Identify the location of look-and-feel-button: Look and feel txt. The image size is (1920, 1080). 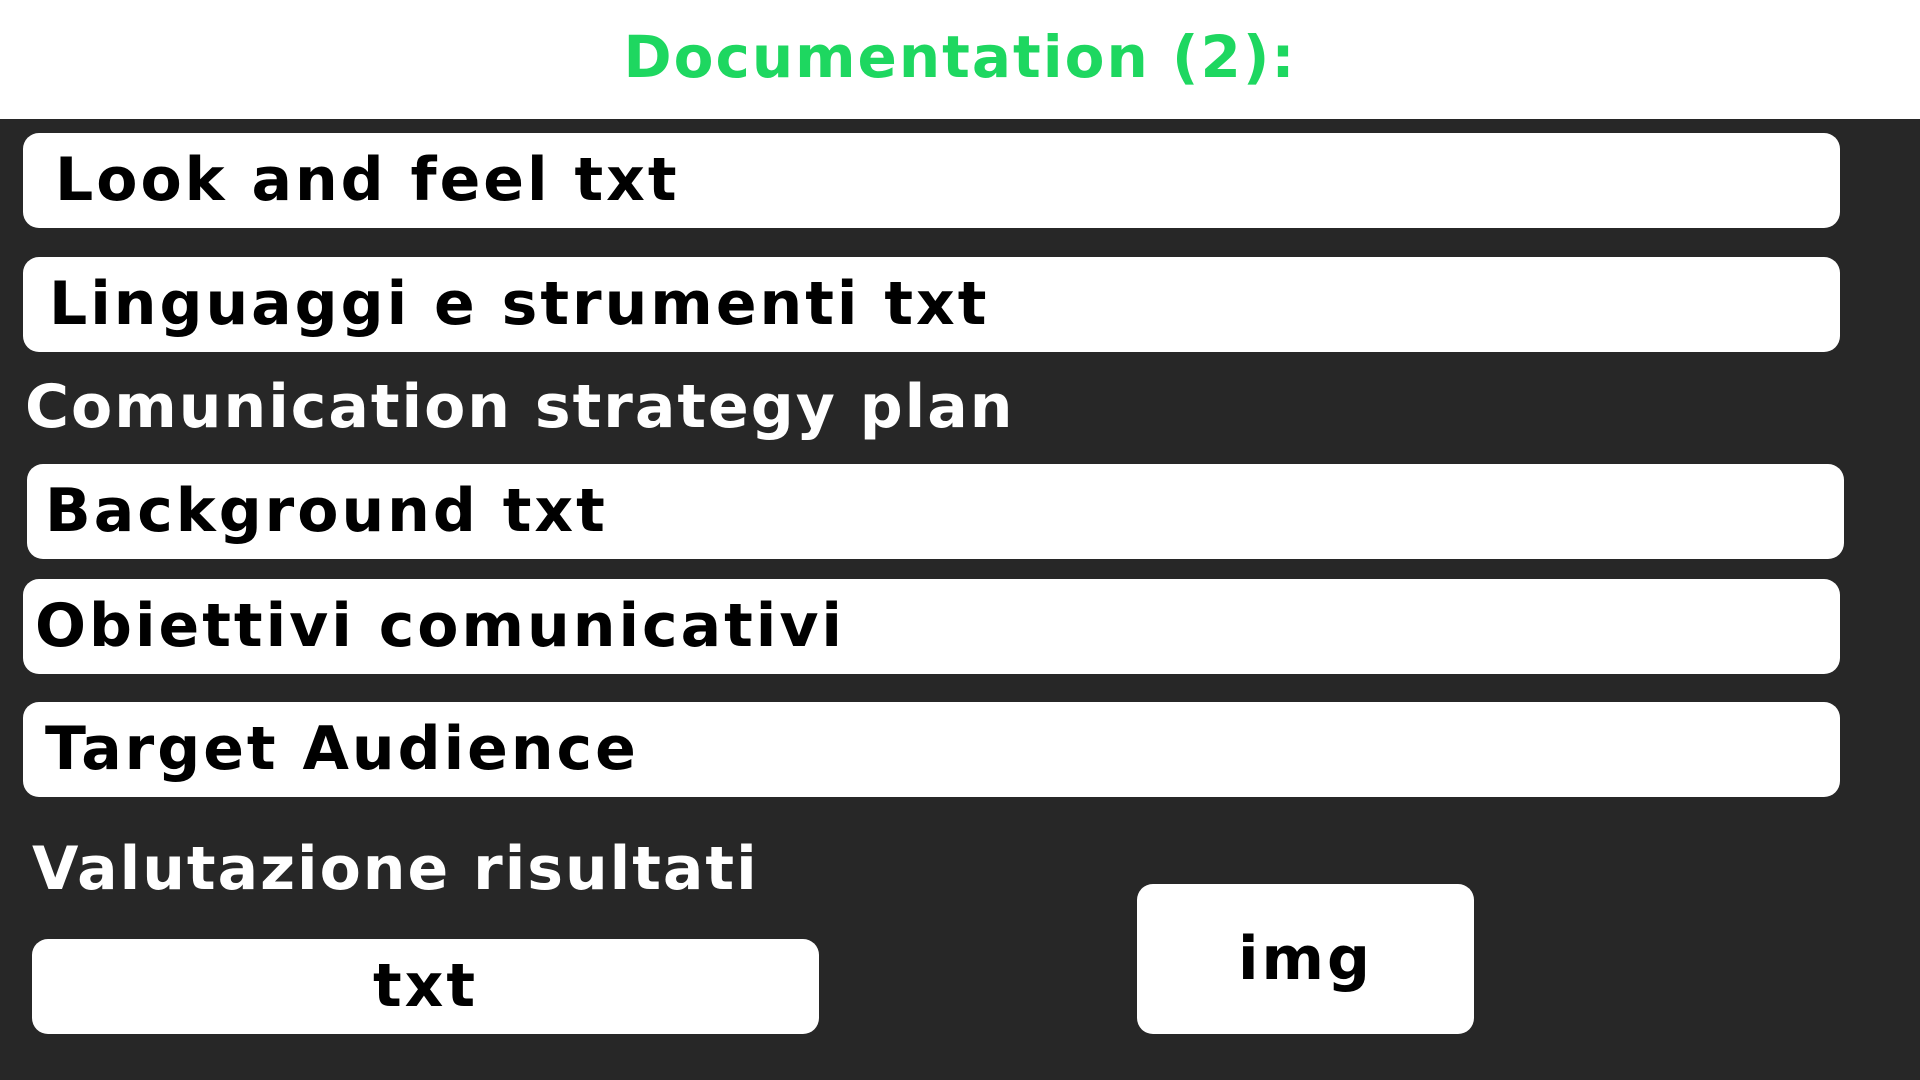
(931, 180).